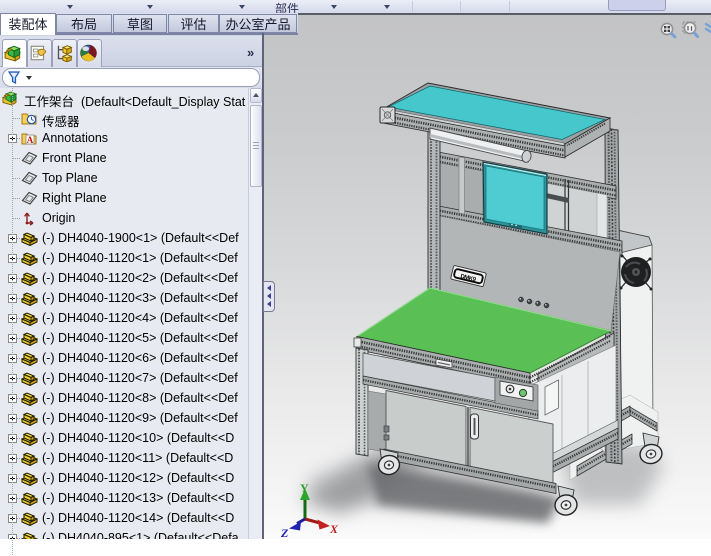  What do you see at coordinates (334, 529) in the screenshot?
I see `svg-text: X` at bounding box center [334, 529].